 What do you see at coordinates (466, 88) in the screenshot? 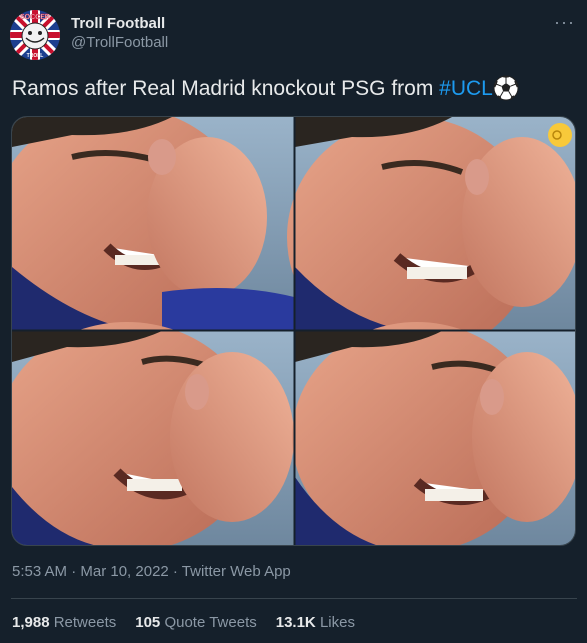
I see `hashtag-link: #UCL` at bounding box center [466, 88].